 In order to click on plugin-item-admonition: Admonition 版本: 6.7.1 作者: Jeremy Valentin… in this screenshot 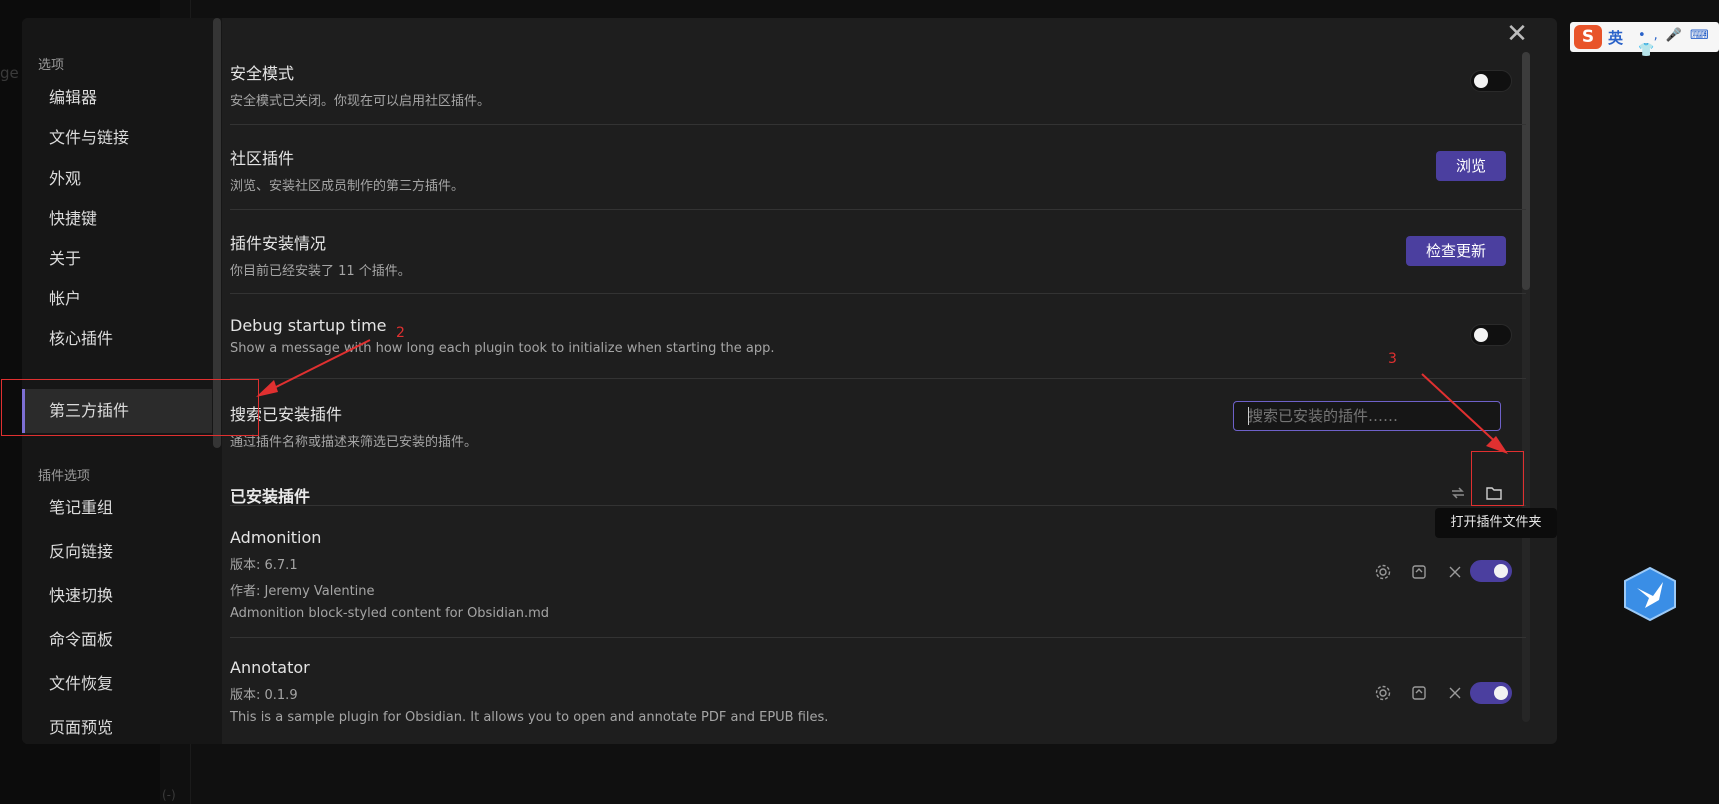, I will do `click(878, 574)`.